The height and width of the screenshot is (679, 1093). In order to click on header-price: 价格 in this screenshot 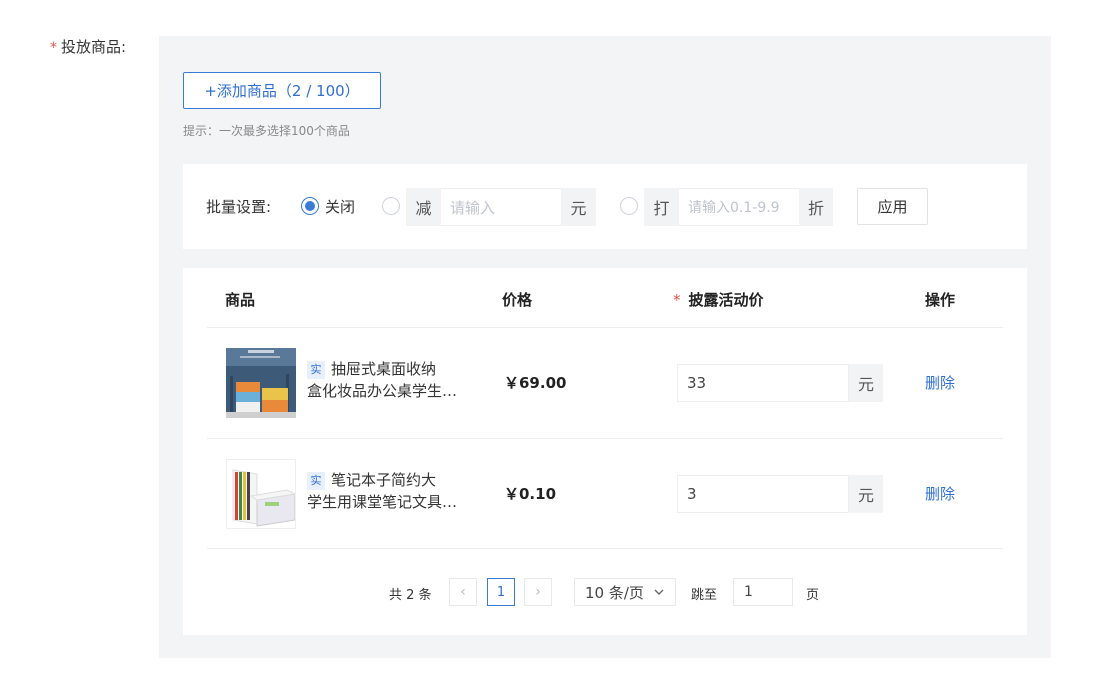, I will do `click(517, 300)`.